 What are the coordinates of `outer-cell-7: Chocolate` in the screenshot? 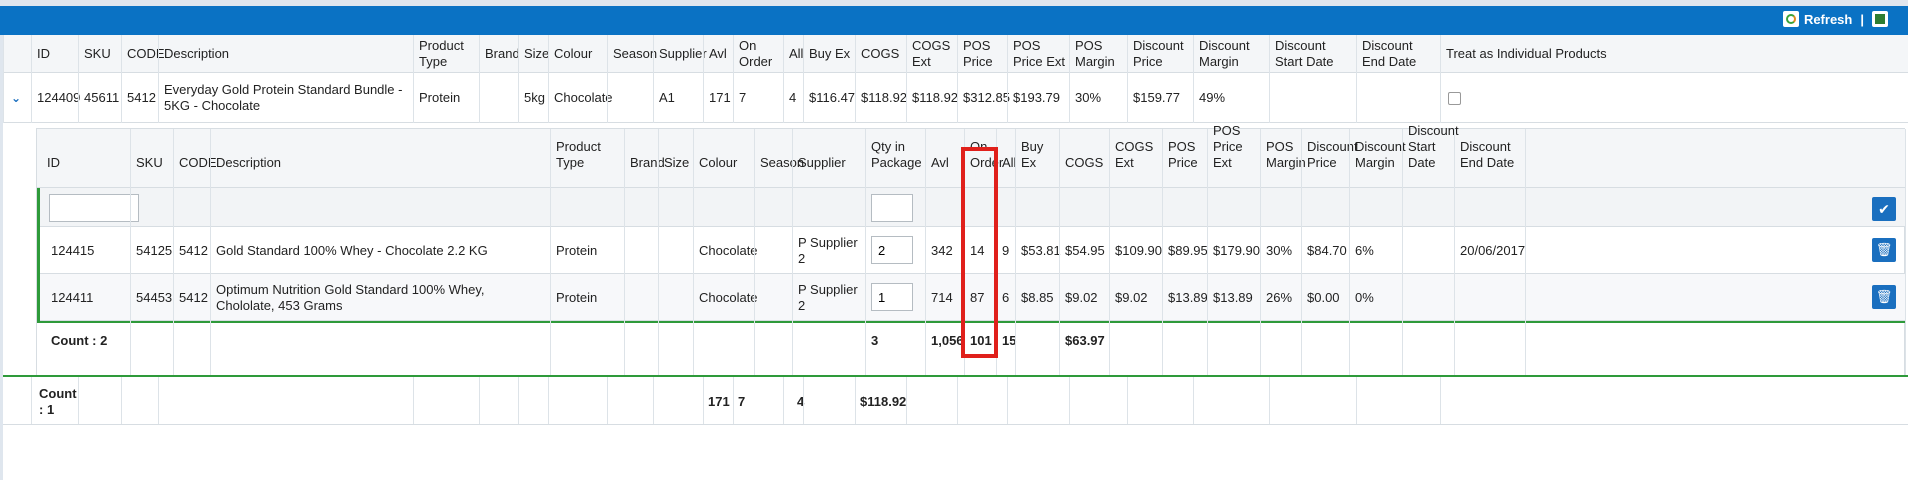 It's located at (580, 98).